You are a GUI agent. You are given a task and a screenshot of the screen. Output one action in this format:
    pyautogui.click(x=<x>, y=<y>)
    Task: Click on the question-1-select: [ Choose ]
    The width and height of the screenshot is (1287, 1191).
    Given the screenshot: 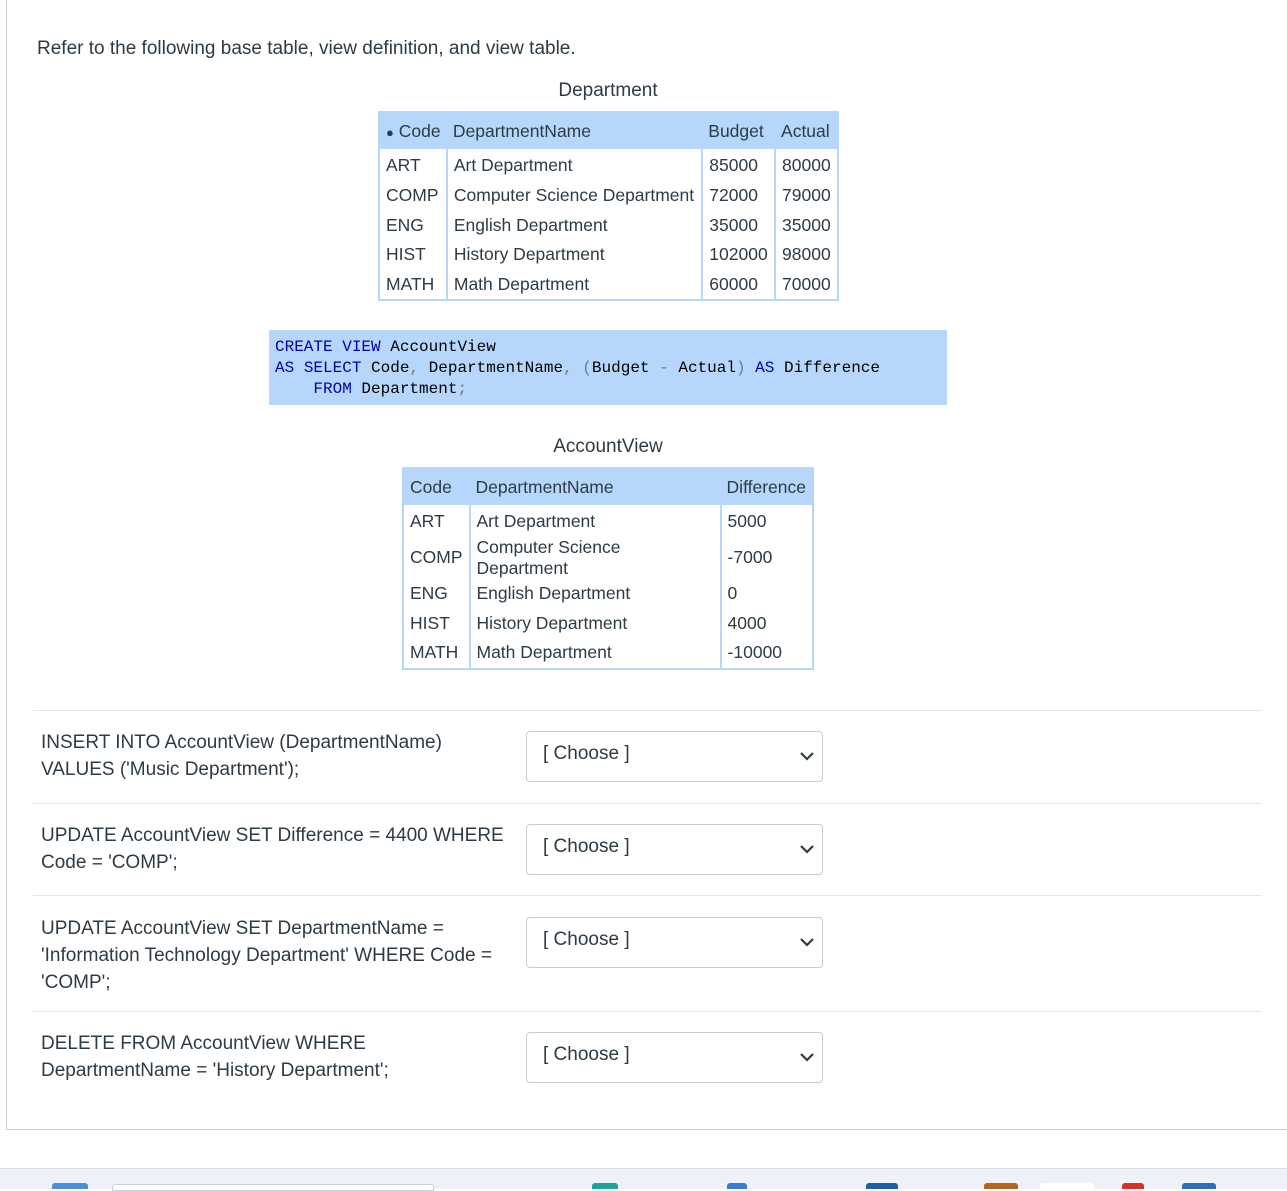 What is the action you would take?
    pyautogui.click(x=674, y=756)
    